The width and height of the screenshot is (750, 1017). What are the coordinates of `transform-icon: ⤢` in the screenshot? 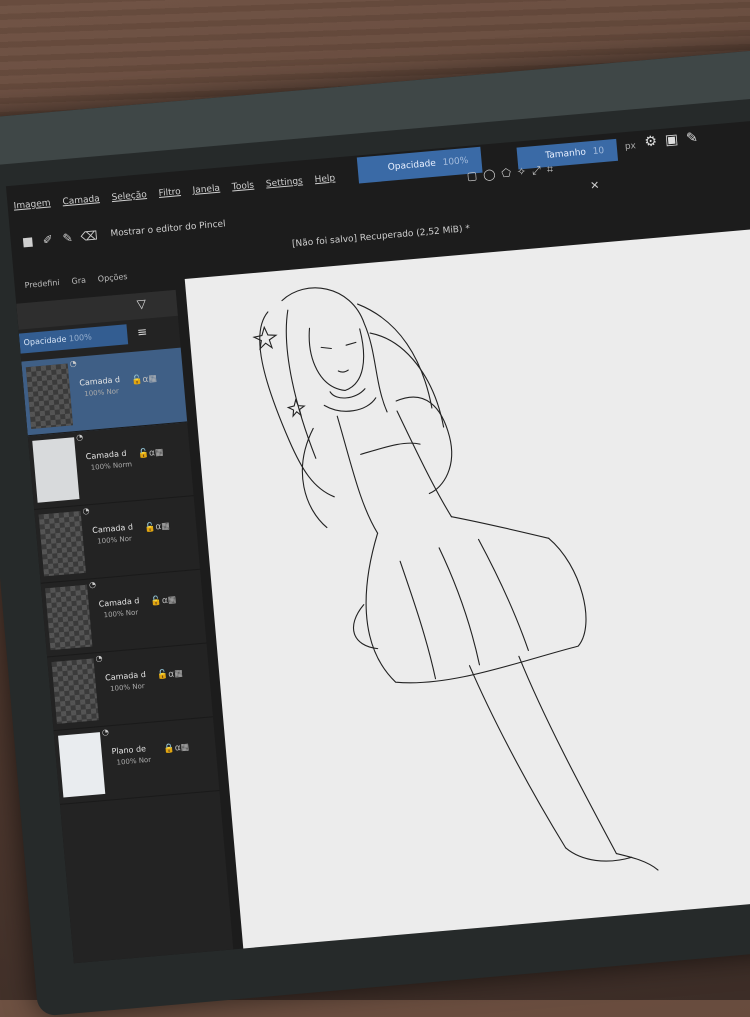 It's located at (537, 171).